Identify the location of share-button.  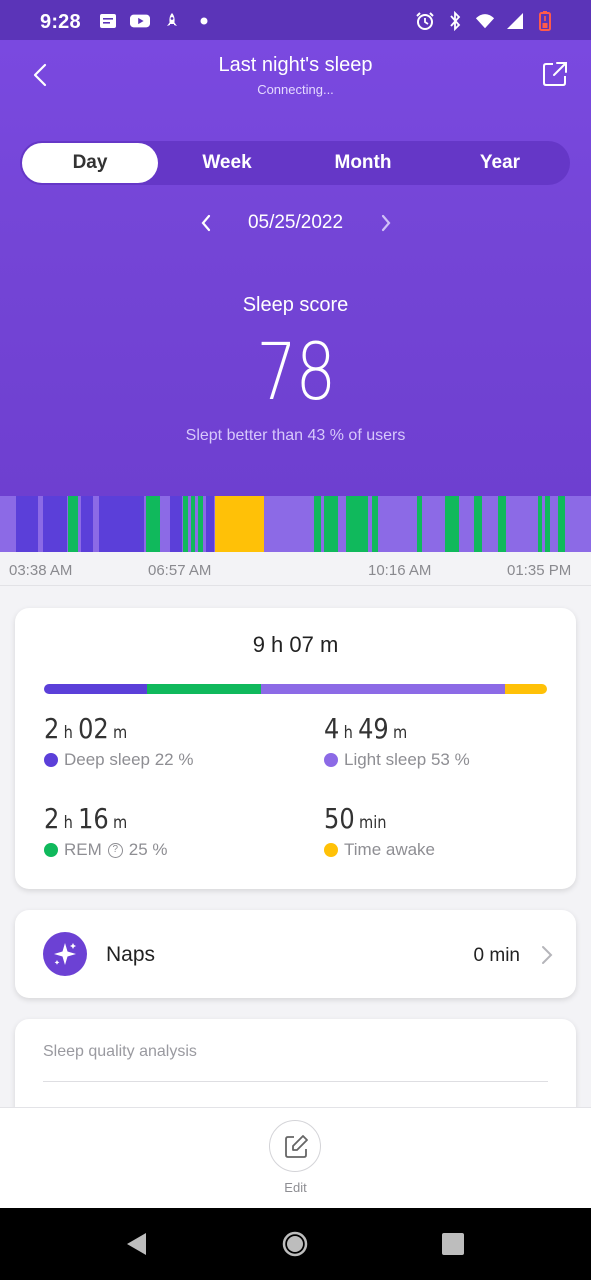
(555, 74).